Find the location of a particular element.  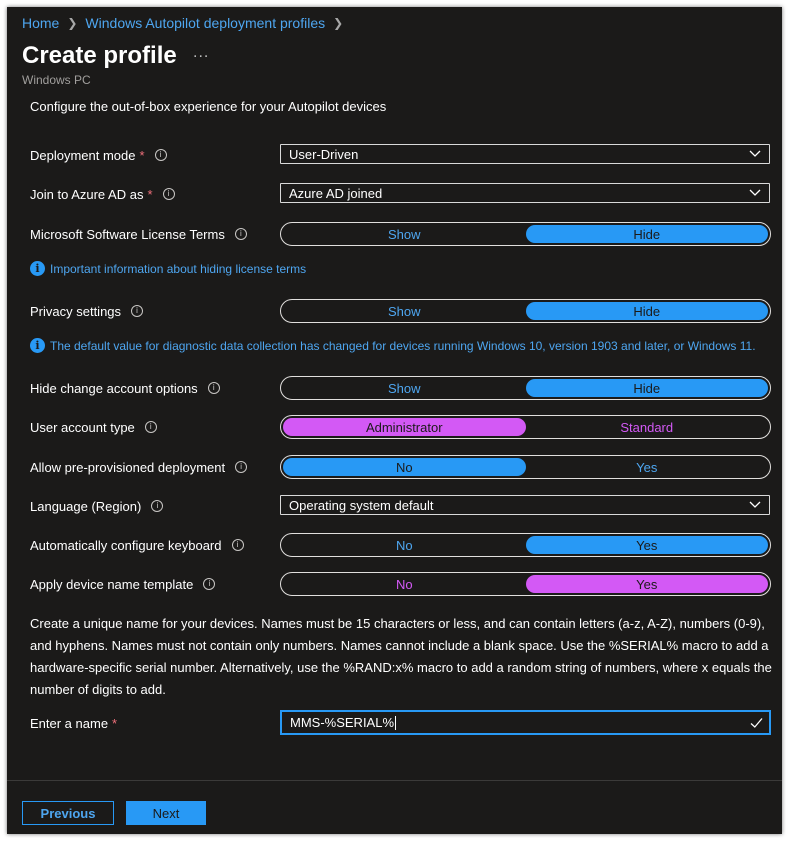

pre-provisioned-toggle: No Yes is located at coordinates (525, 467).